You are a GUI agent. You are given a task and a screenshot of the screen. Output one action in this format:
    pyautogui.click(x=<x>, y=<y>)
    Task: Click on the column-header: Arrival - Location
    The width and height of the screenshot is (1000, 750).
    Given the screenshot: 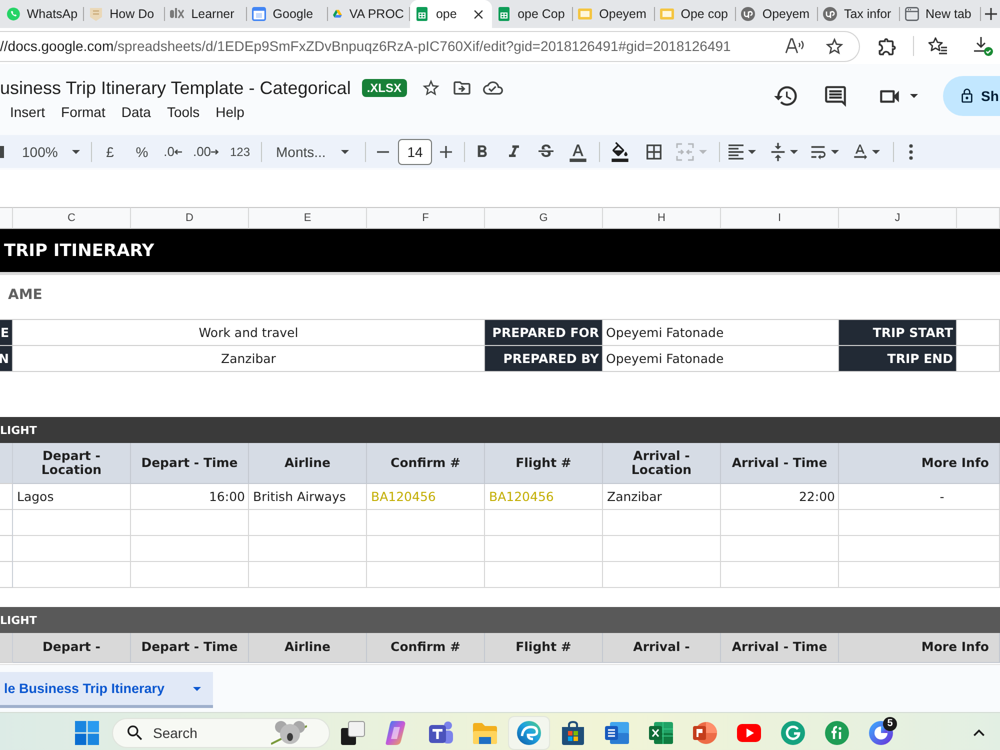 What is the action you would take?
    pyautogui.click(x=662, y=463)
    